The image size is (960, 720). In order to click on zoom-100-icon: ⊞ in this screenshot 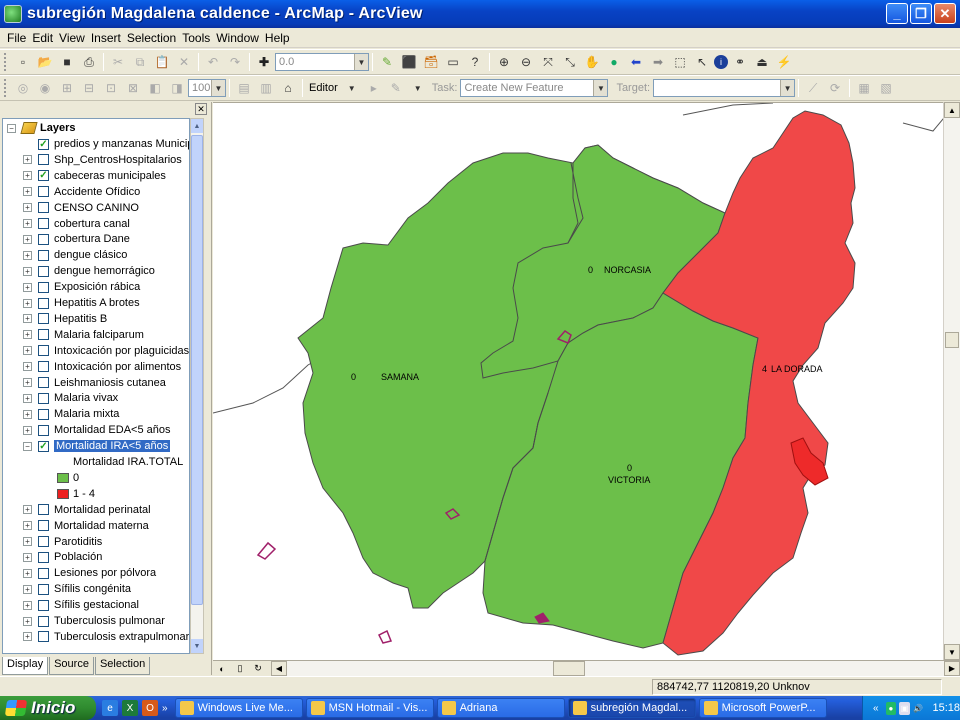, I will do `click(67, 88)`.